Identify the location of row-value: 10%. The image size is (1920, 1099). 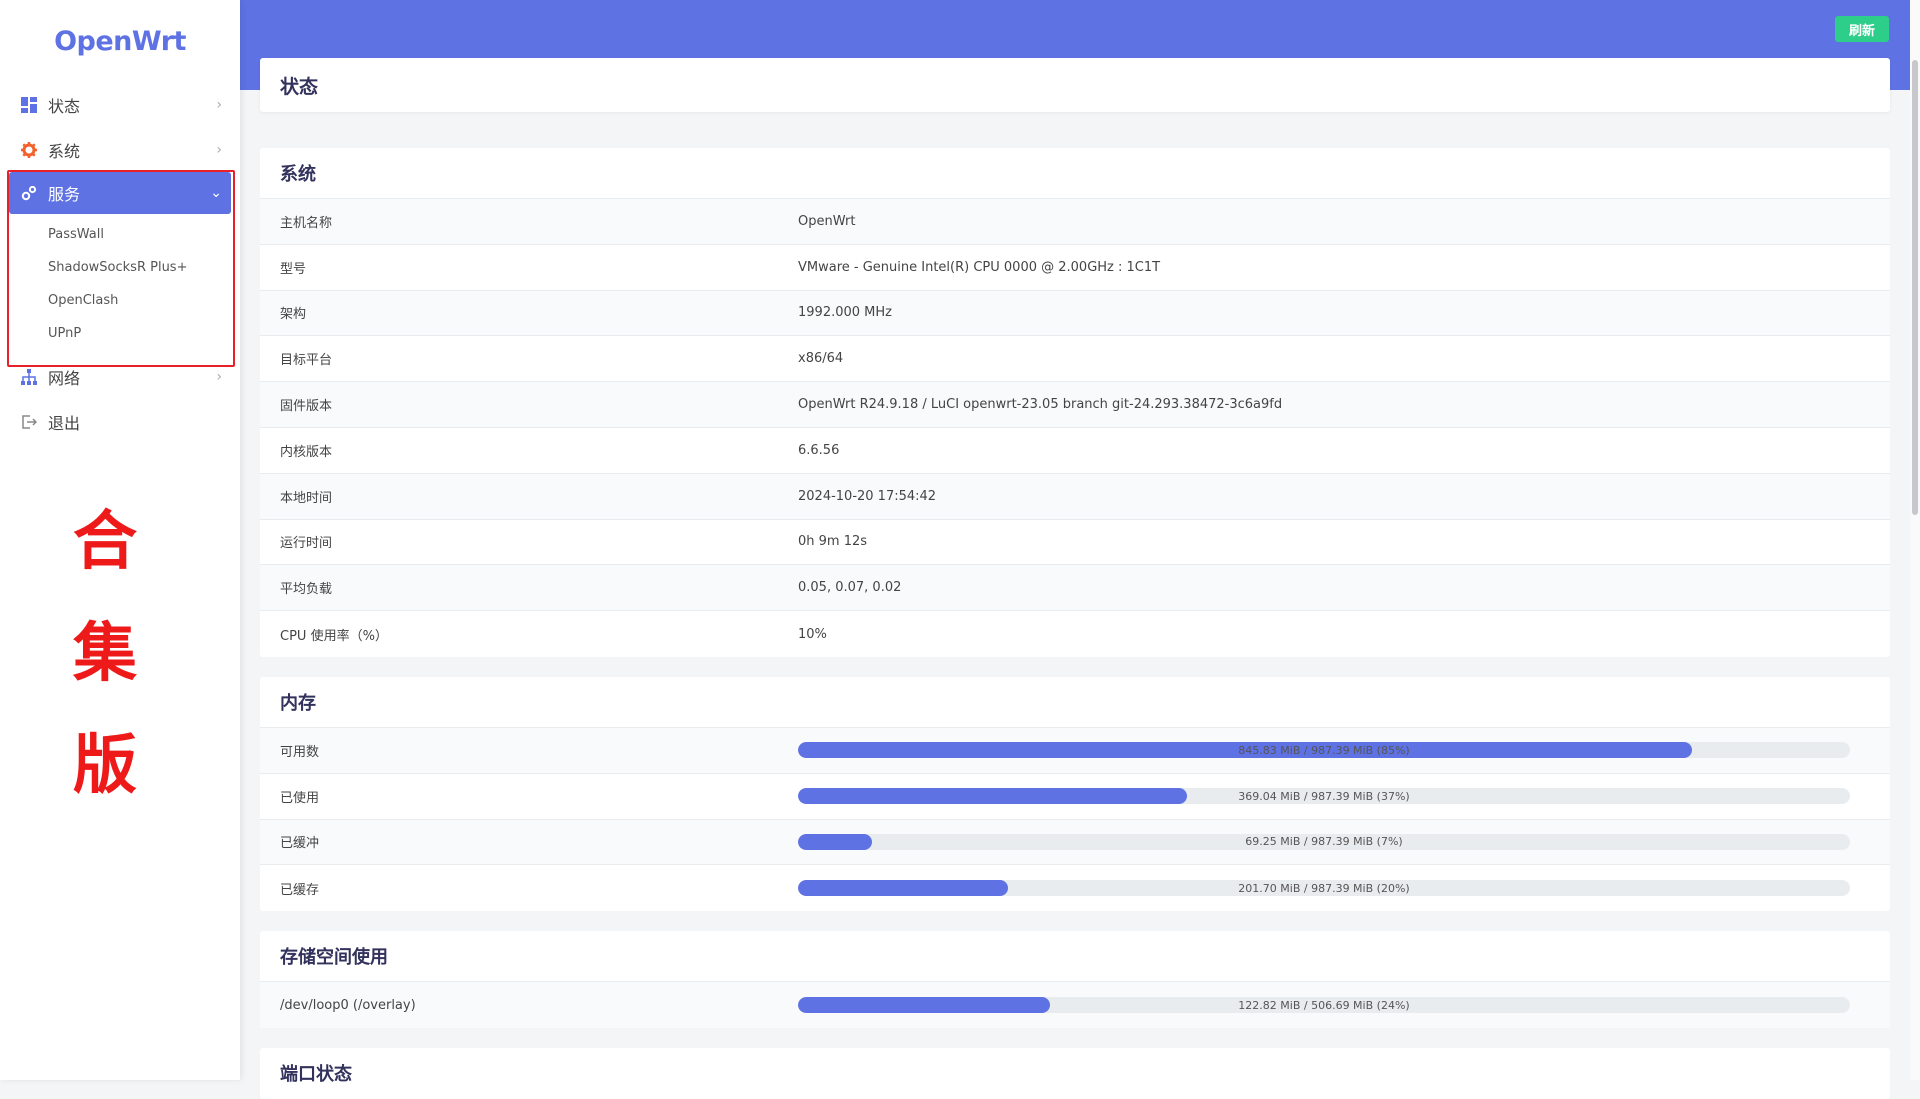
(812, 634).